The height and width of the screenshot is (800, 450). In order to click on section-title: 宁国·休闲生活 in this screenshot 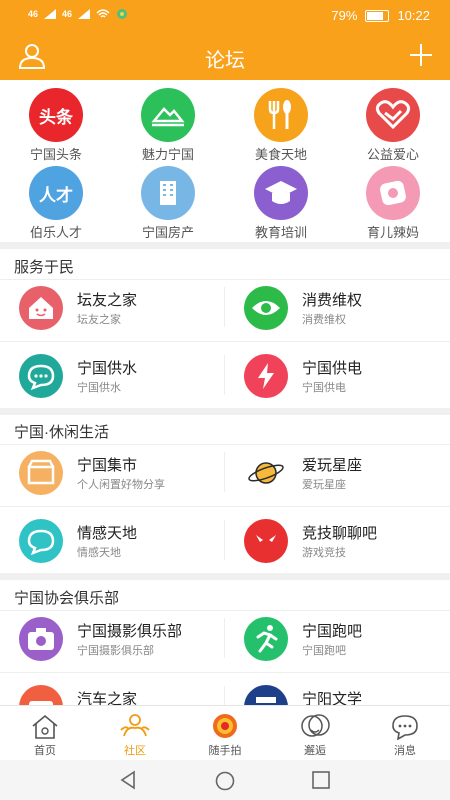, I will do `click(61, 432)`.